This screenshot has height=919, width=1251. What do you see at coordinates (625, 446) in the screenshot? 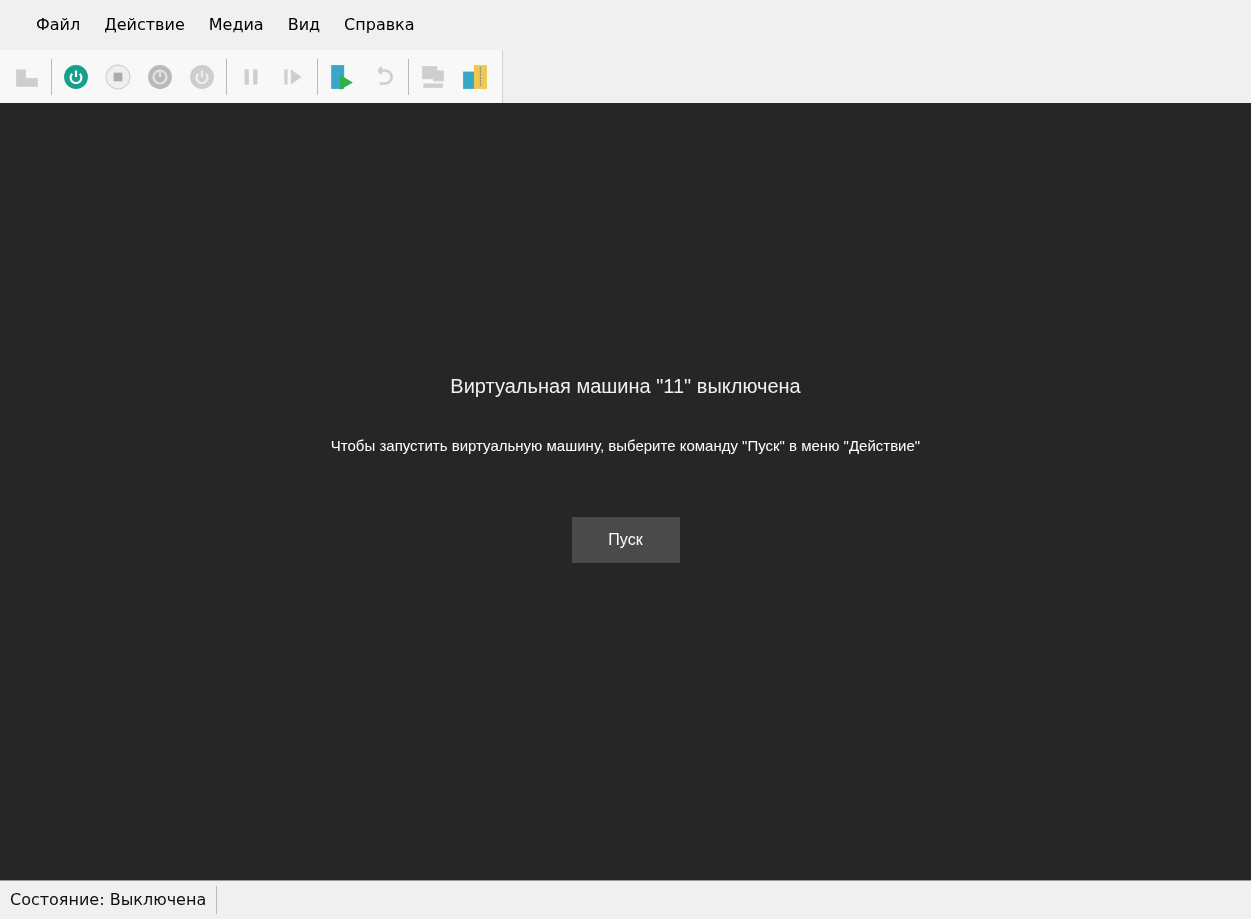
I see `vm-start-hint: Чтобы запустить виртуальную машину, выберите команду "Пуск" в меню "Действие"` at bounding box center [625, 446].